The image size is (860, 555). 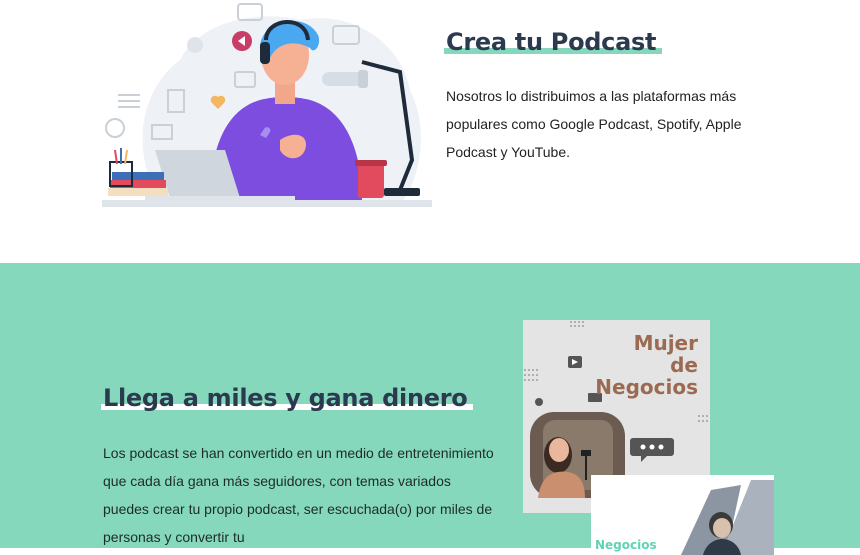 What do you see at coordinates (665, 343) in the screenshot?
I see `card-title-line: Mujer` at bounding box center [665, 343].